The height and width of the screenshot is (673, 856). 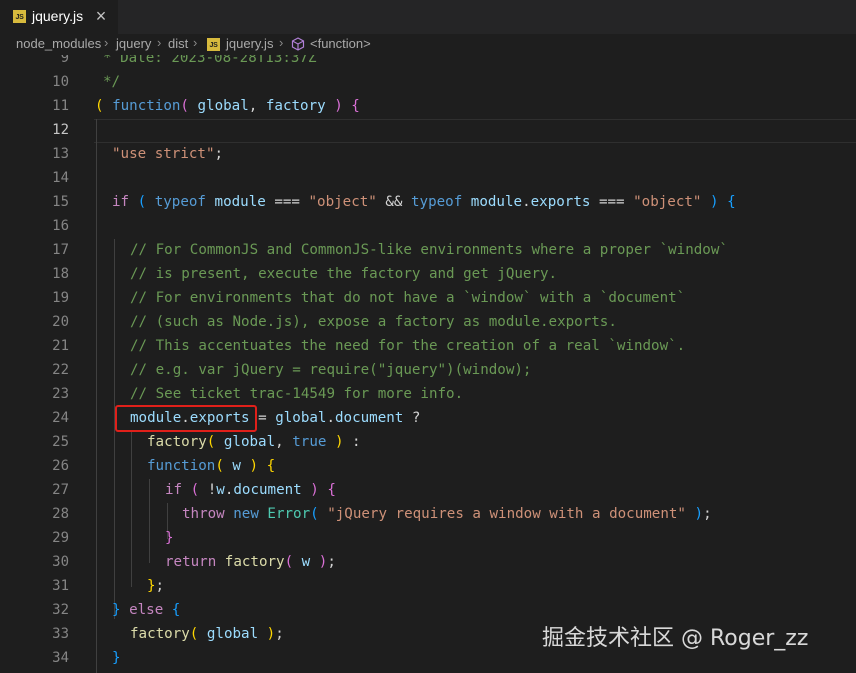 What do you see at coordinates (58, 43) in the screenshot?
I see `breadcrumb-item-node-modules: node_modules` at bounding box center [58, 43].